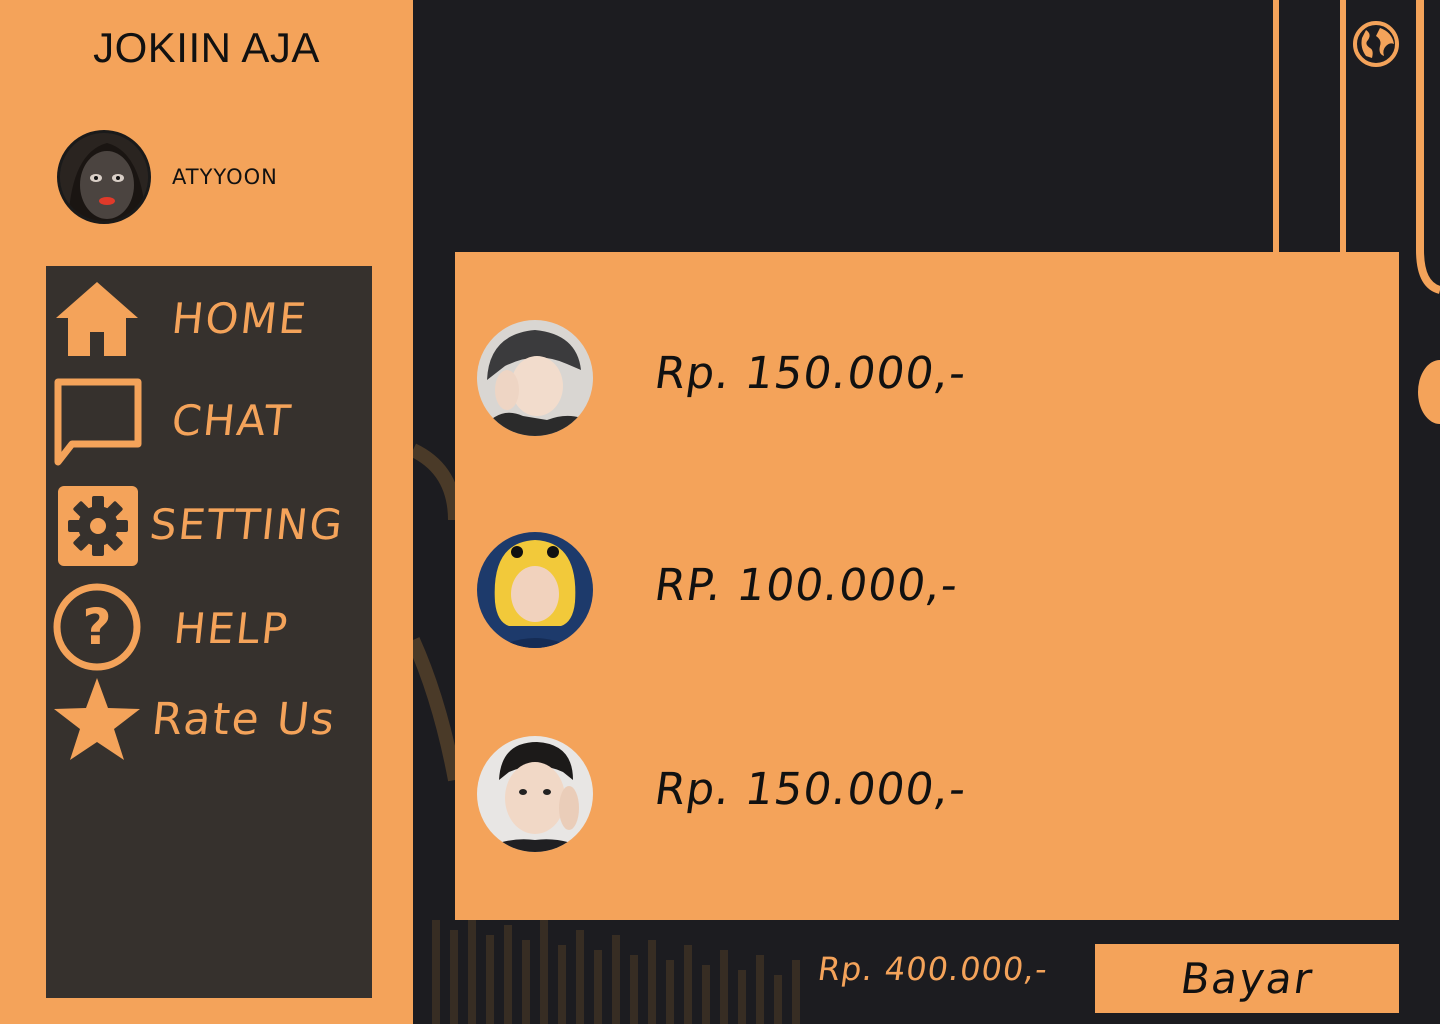  Describe the element at coordinates (239, 318) in the screenshot. I see `sidebar-item-label: HOME` at that location.